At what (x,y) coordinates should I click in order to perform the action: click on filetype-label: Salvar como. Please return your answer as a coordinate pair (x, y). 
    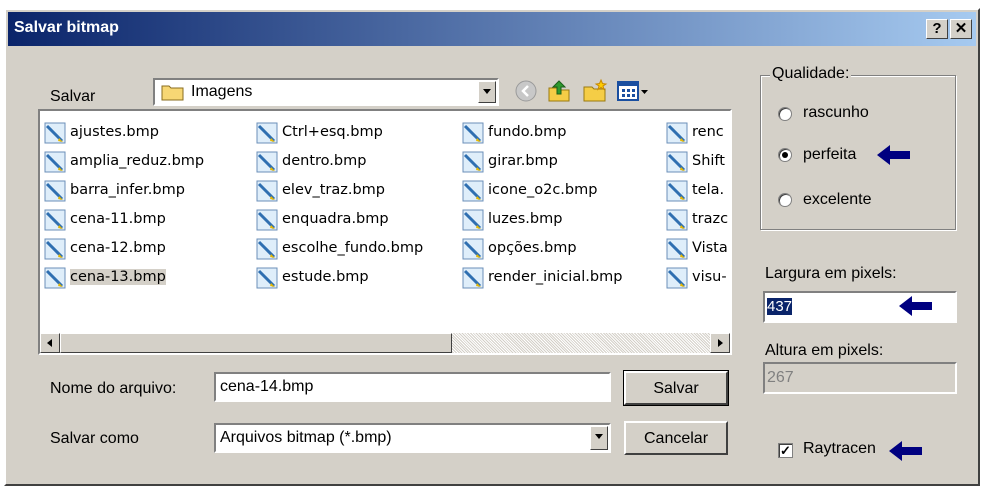
    Looking at the image, I should click on (94, 438).